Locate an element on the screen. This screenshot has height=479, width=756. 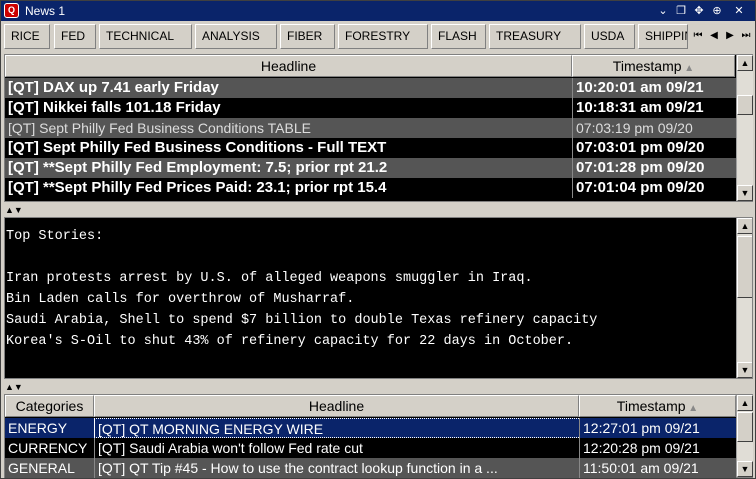
categories-header-label: Categories is located at coordinates (49, 406).